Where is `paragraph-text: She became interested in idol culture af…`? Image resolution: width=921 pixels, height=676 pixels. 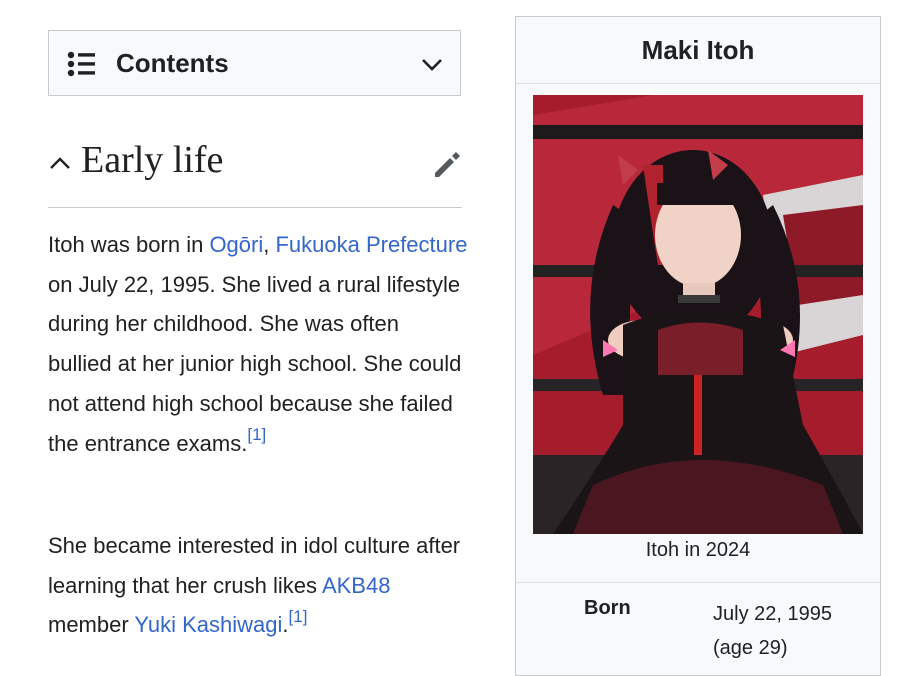 paragraph-text: She became interested in idol culture af… is located at coordinates (254, 565).